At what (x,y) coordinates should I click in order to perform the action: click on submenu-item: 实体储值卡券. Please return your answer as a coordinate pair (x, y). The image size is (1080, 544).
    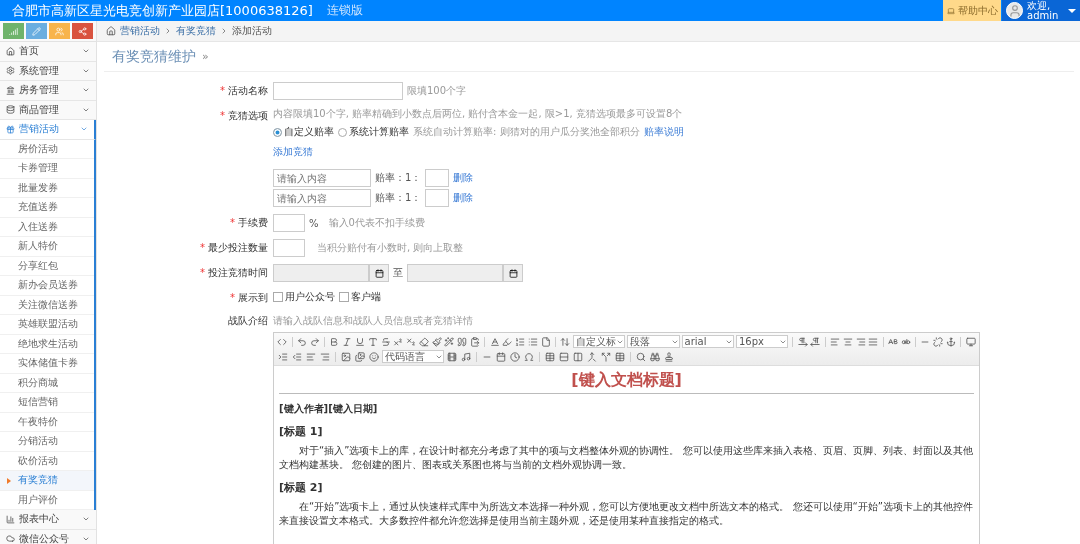
    Looking at the image, I should click on (47, 364).